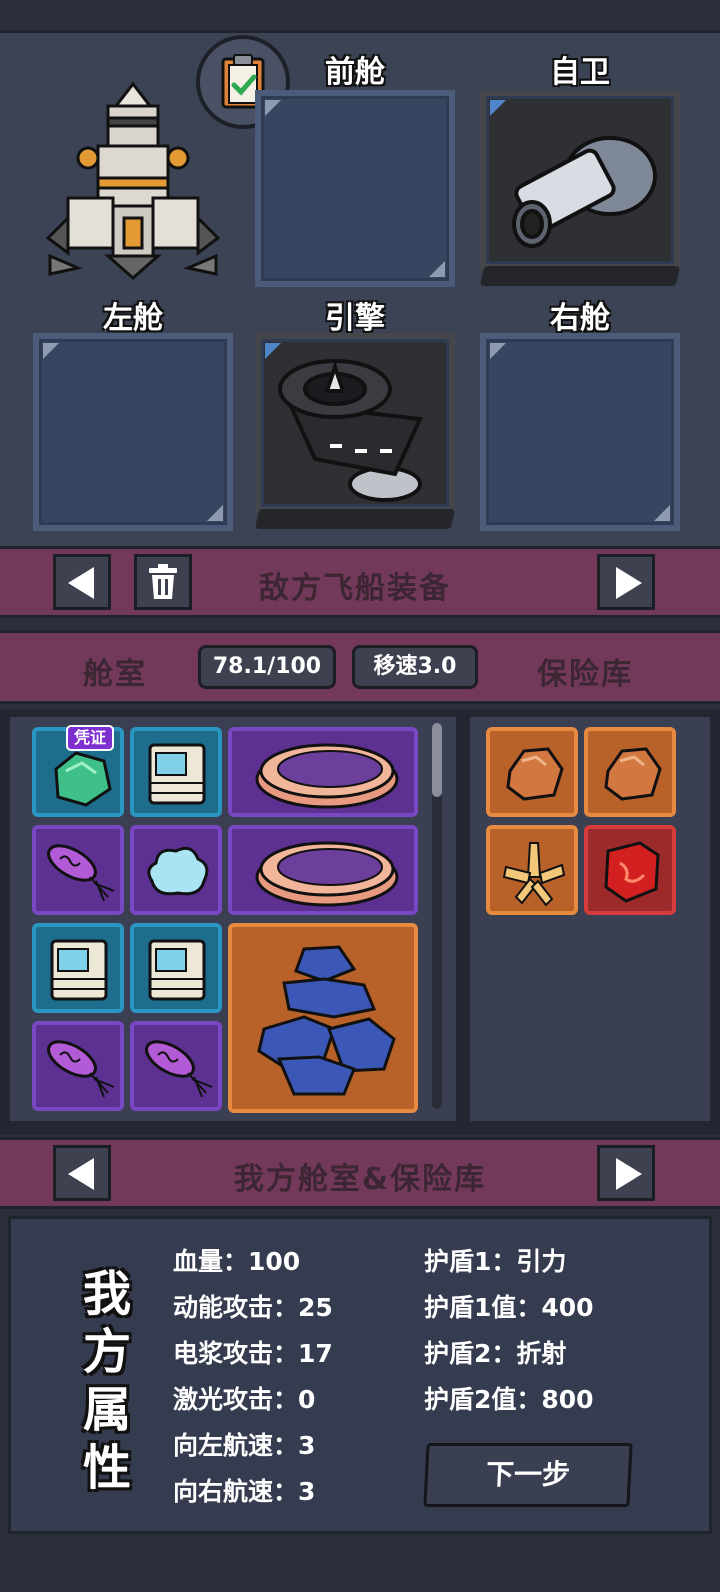 The width and height of the screenshot is (720, 1592). I want to click on cabin-tab: 舱室, so click(115, 671).